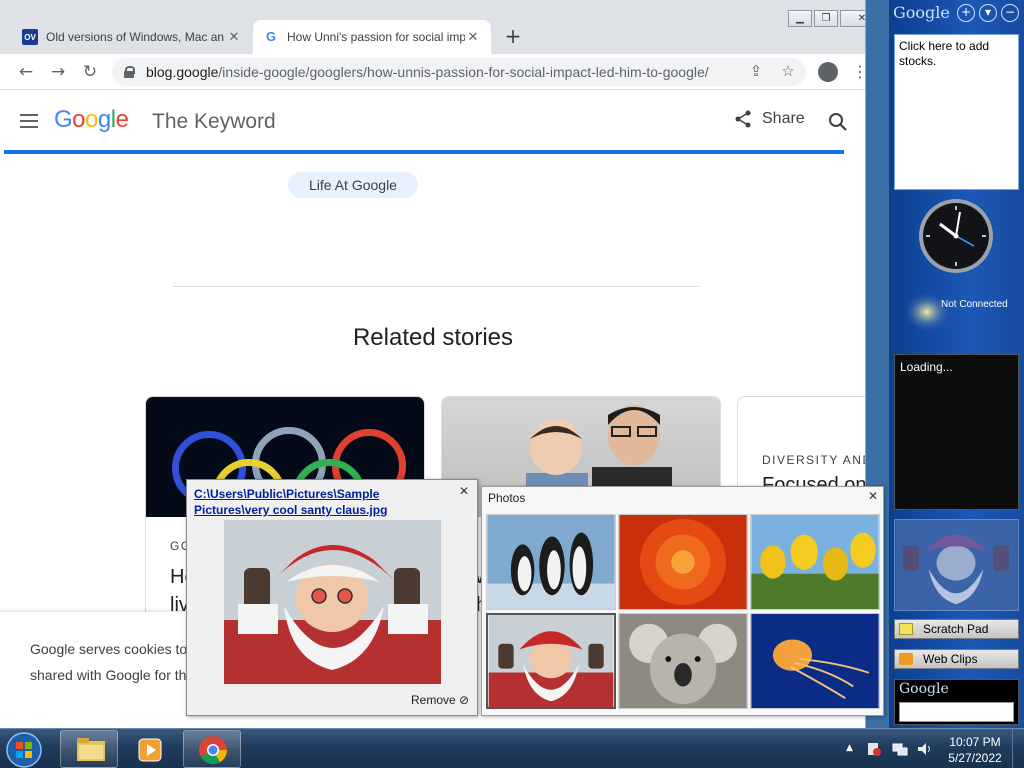  I want to click on tab-label: How Unni's passion for social imp, so click(376, 37).